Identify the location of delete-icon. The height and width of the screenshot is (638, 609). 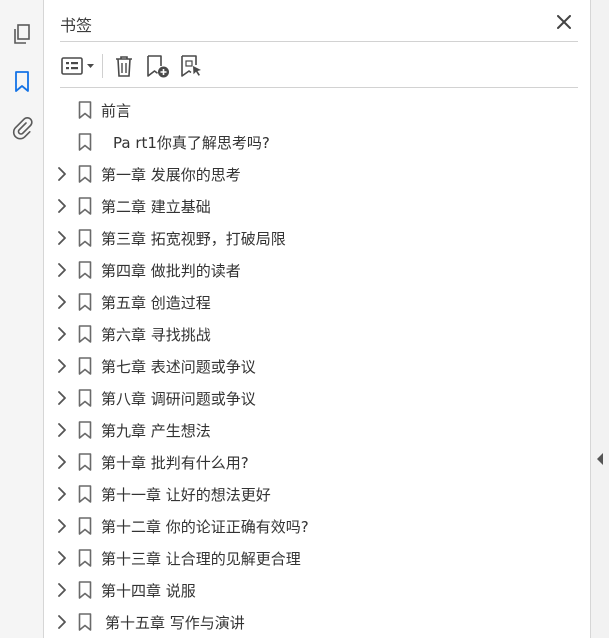
(124, 66).